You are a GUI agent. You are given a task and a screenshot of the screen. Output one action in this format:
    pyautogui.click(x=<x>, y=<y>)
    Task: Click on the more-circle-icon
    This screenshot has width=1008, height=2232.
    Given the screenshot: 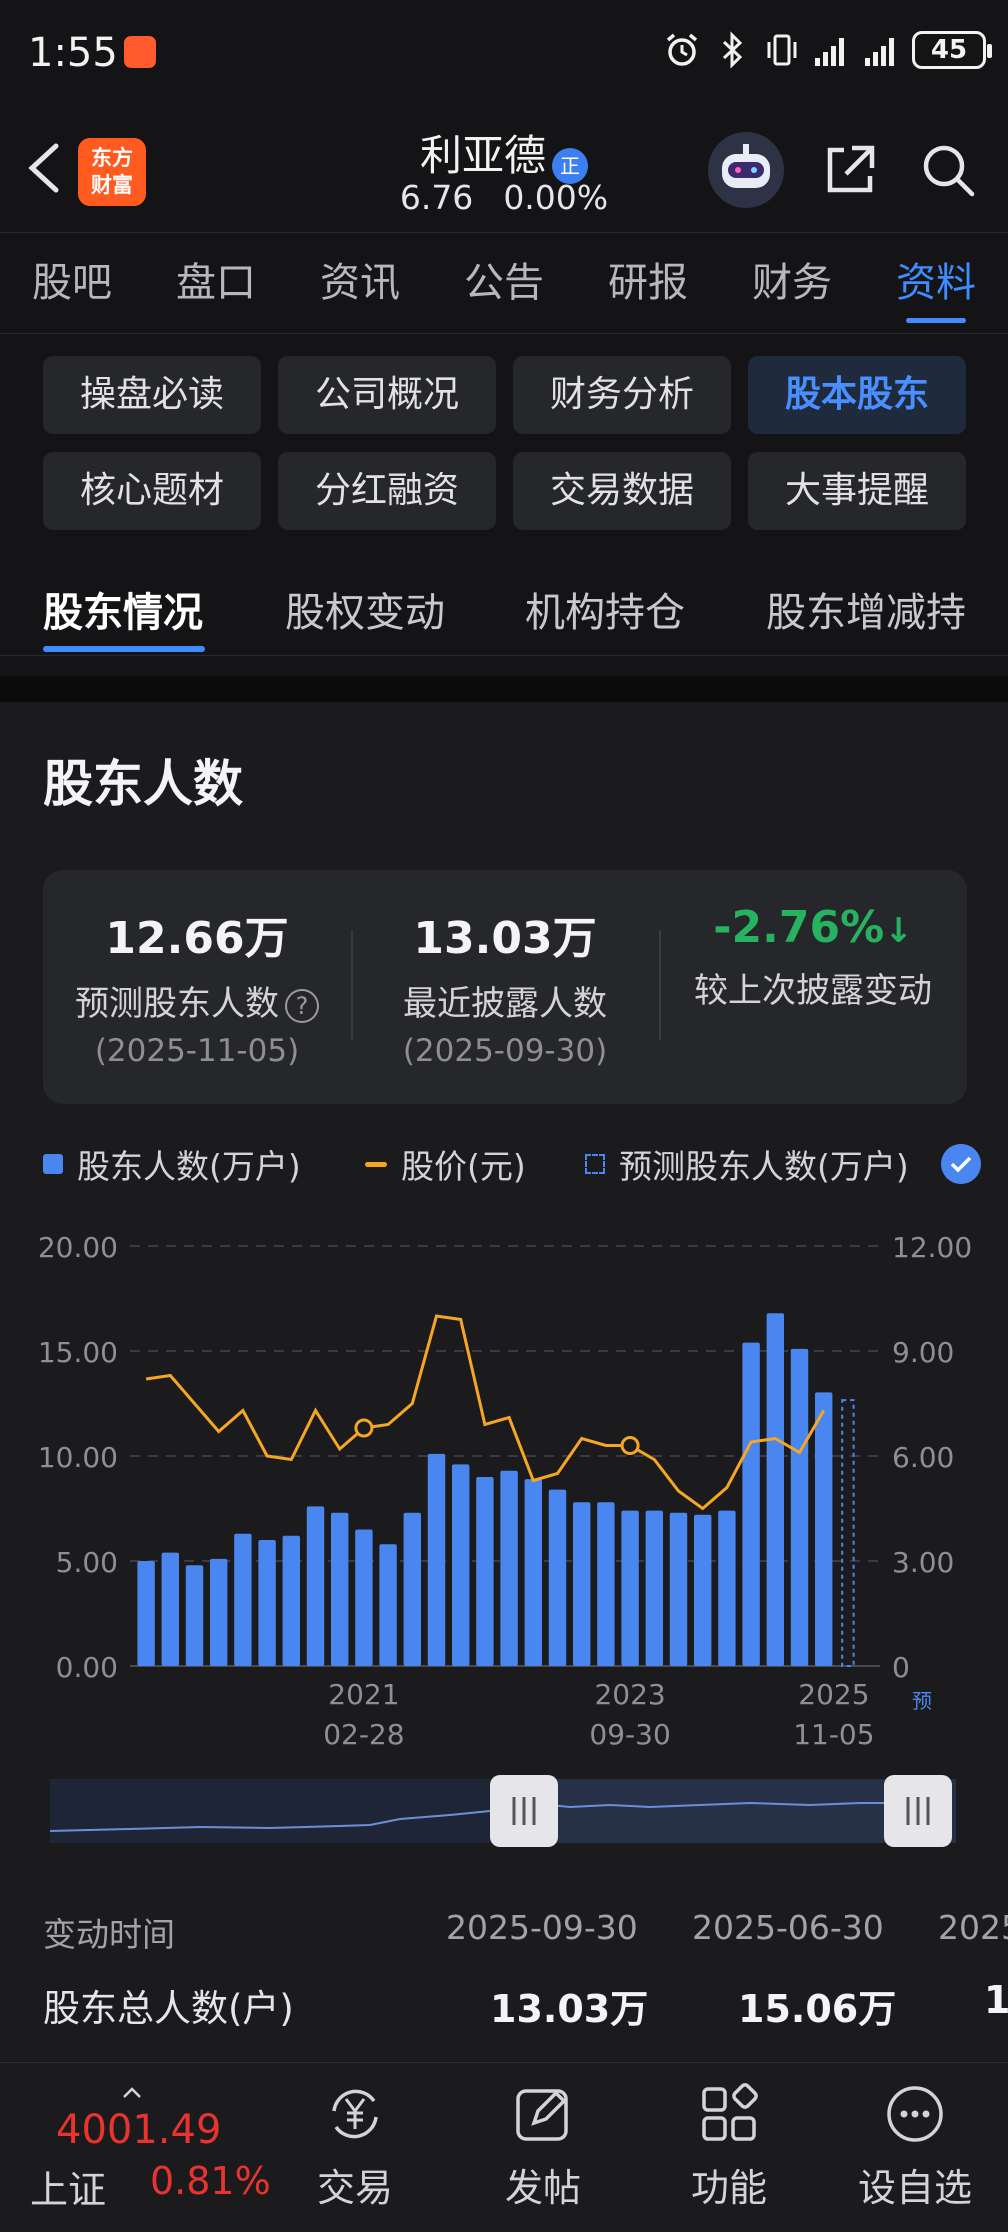 What is the action you would take?
    pyautogui.click(x=915, y=2114)
    